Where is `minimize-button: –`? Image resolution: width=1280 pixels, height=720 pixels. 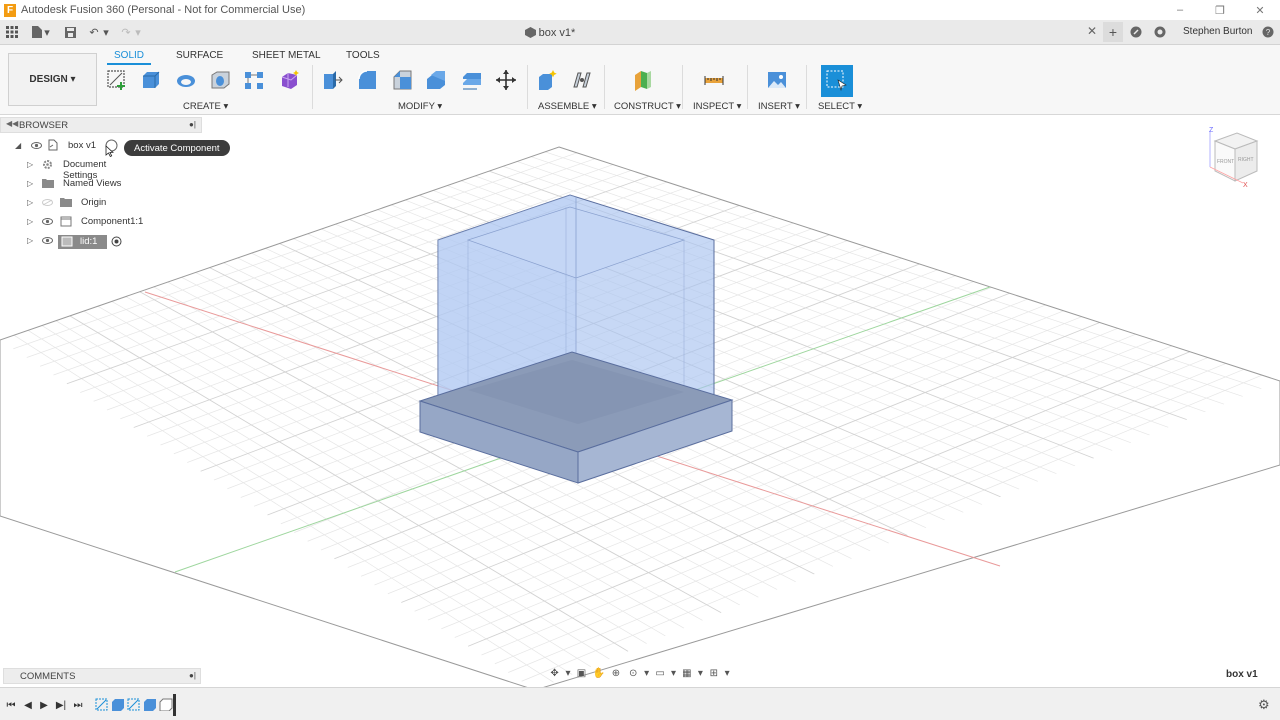
minimize-button: – is located at coordinates (1180, 10).